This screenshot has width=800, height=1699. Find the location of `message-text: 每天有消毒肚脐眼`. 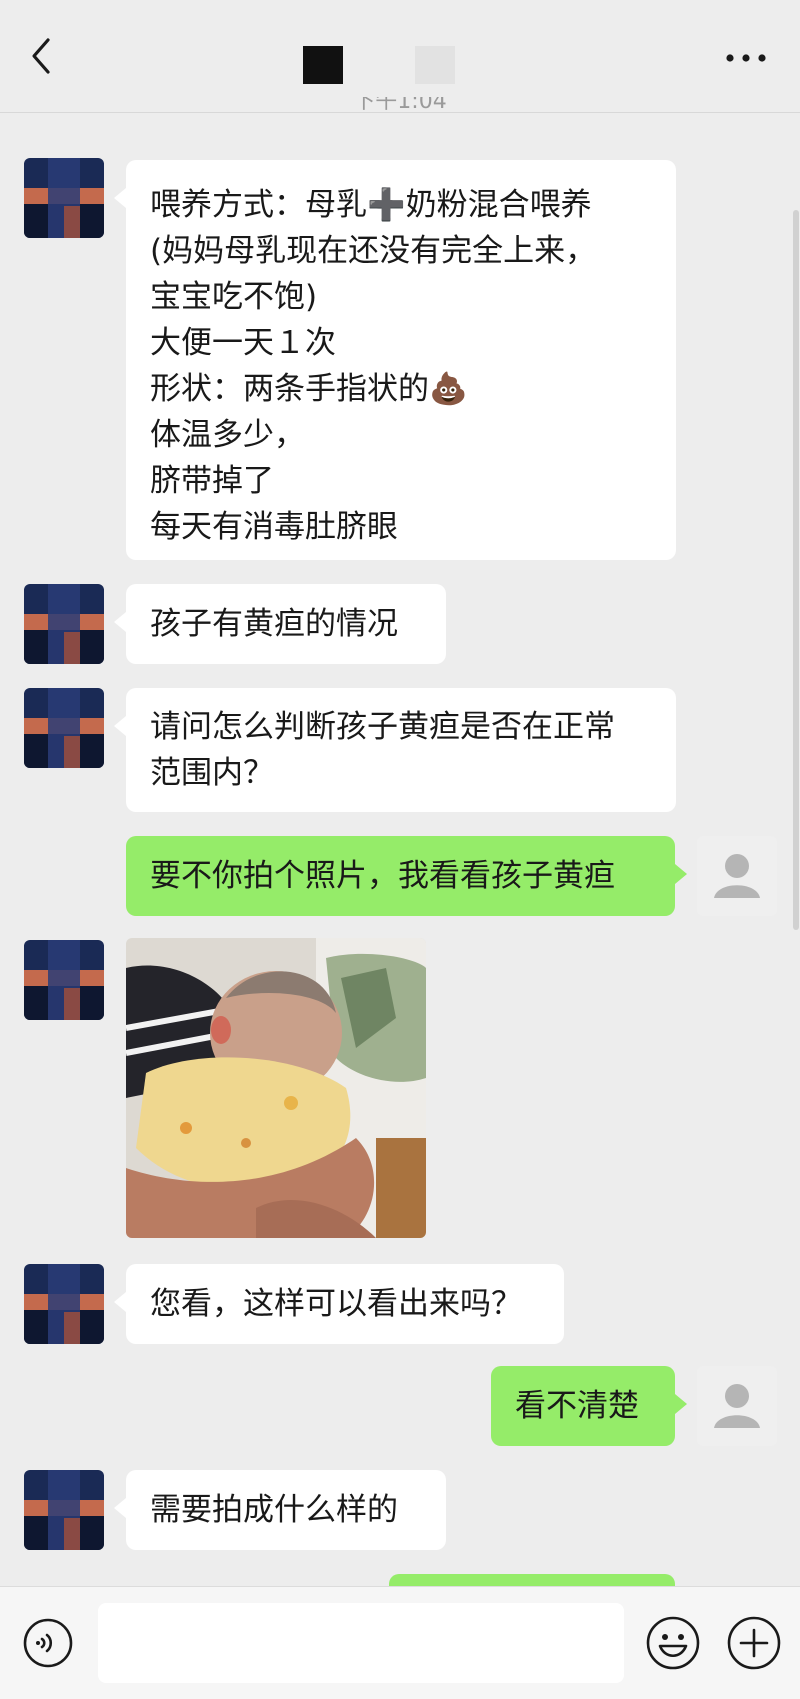

message-text: 每天有消毒肚脐眼 is located at coordinates (274, 527).